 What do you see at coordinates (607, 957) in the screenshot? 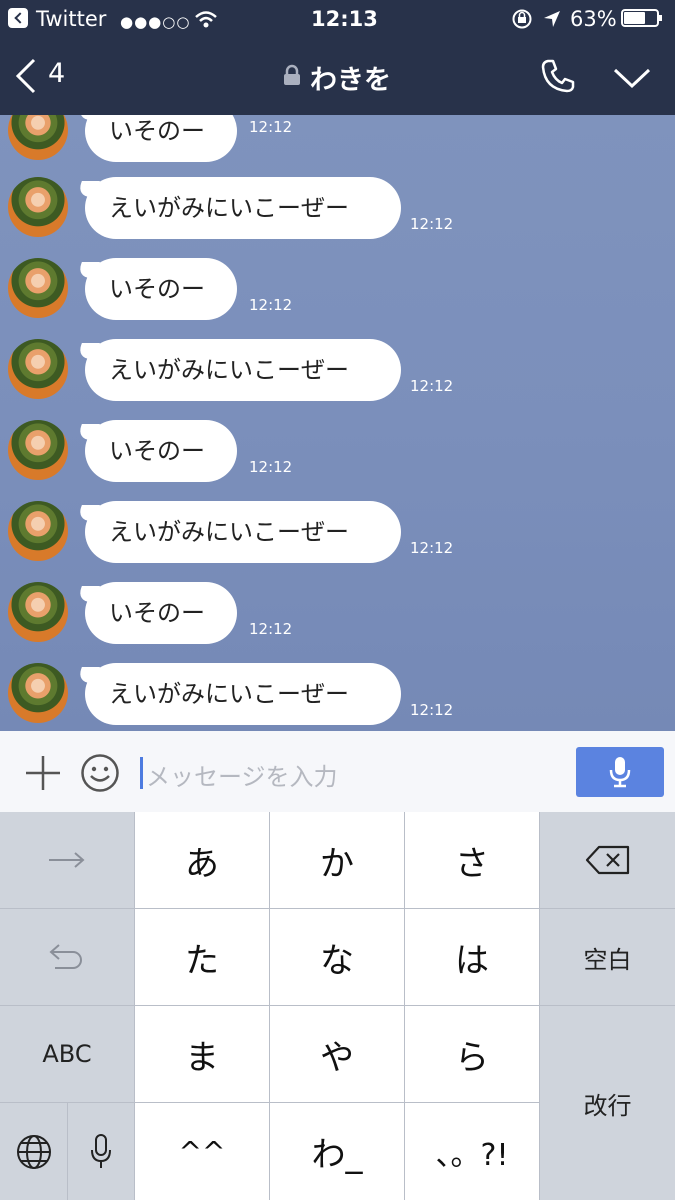
I see `space-key: 空白` at bounding box center [607, 957].